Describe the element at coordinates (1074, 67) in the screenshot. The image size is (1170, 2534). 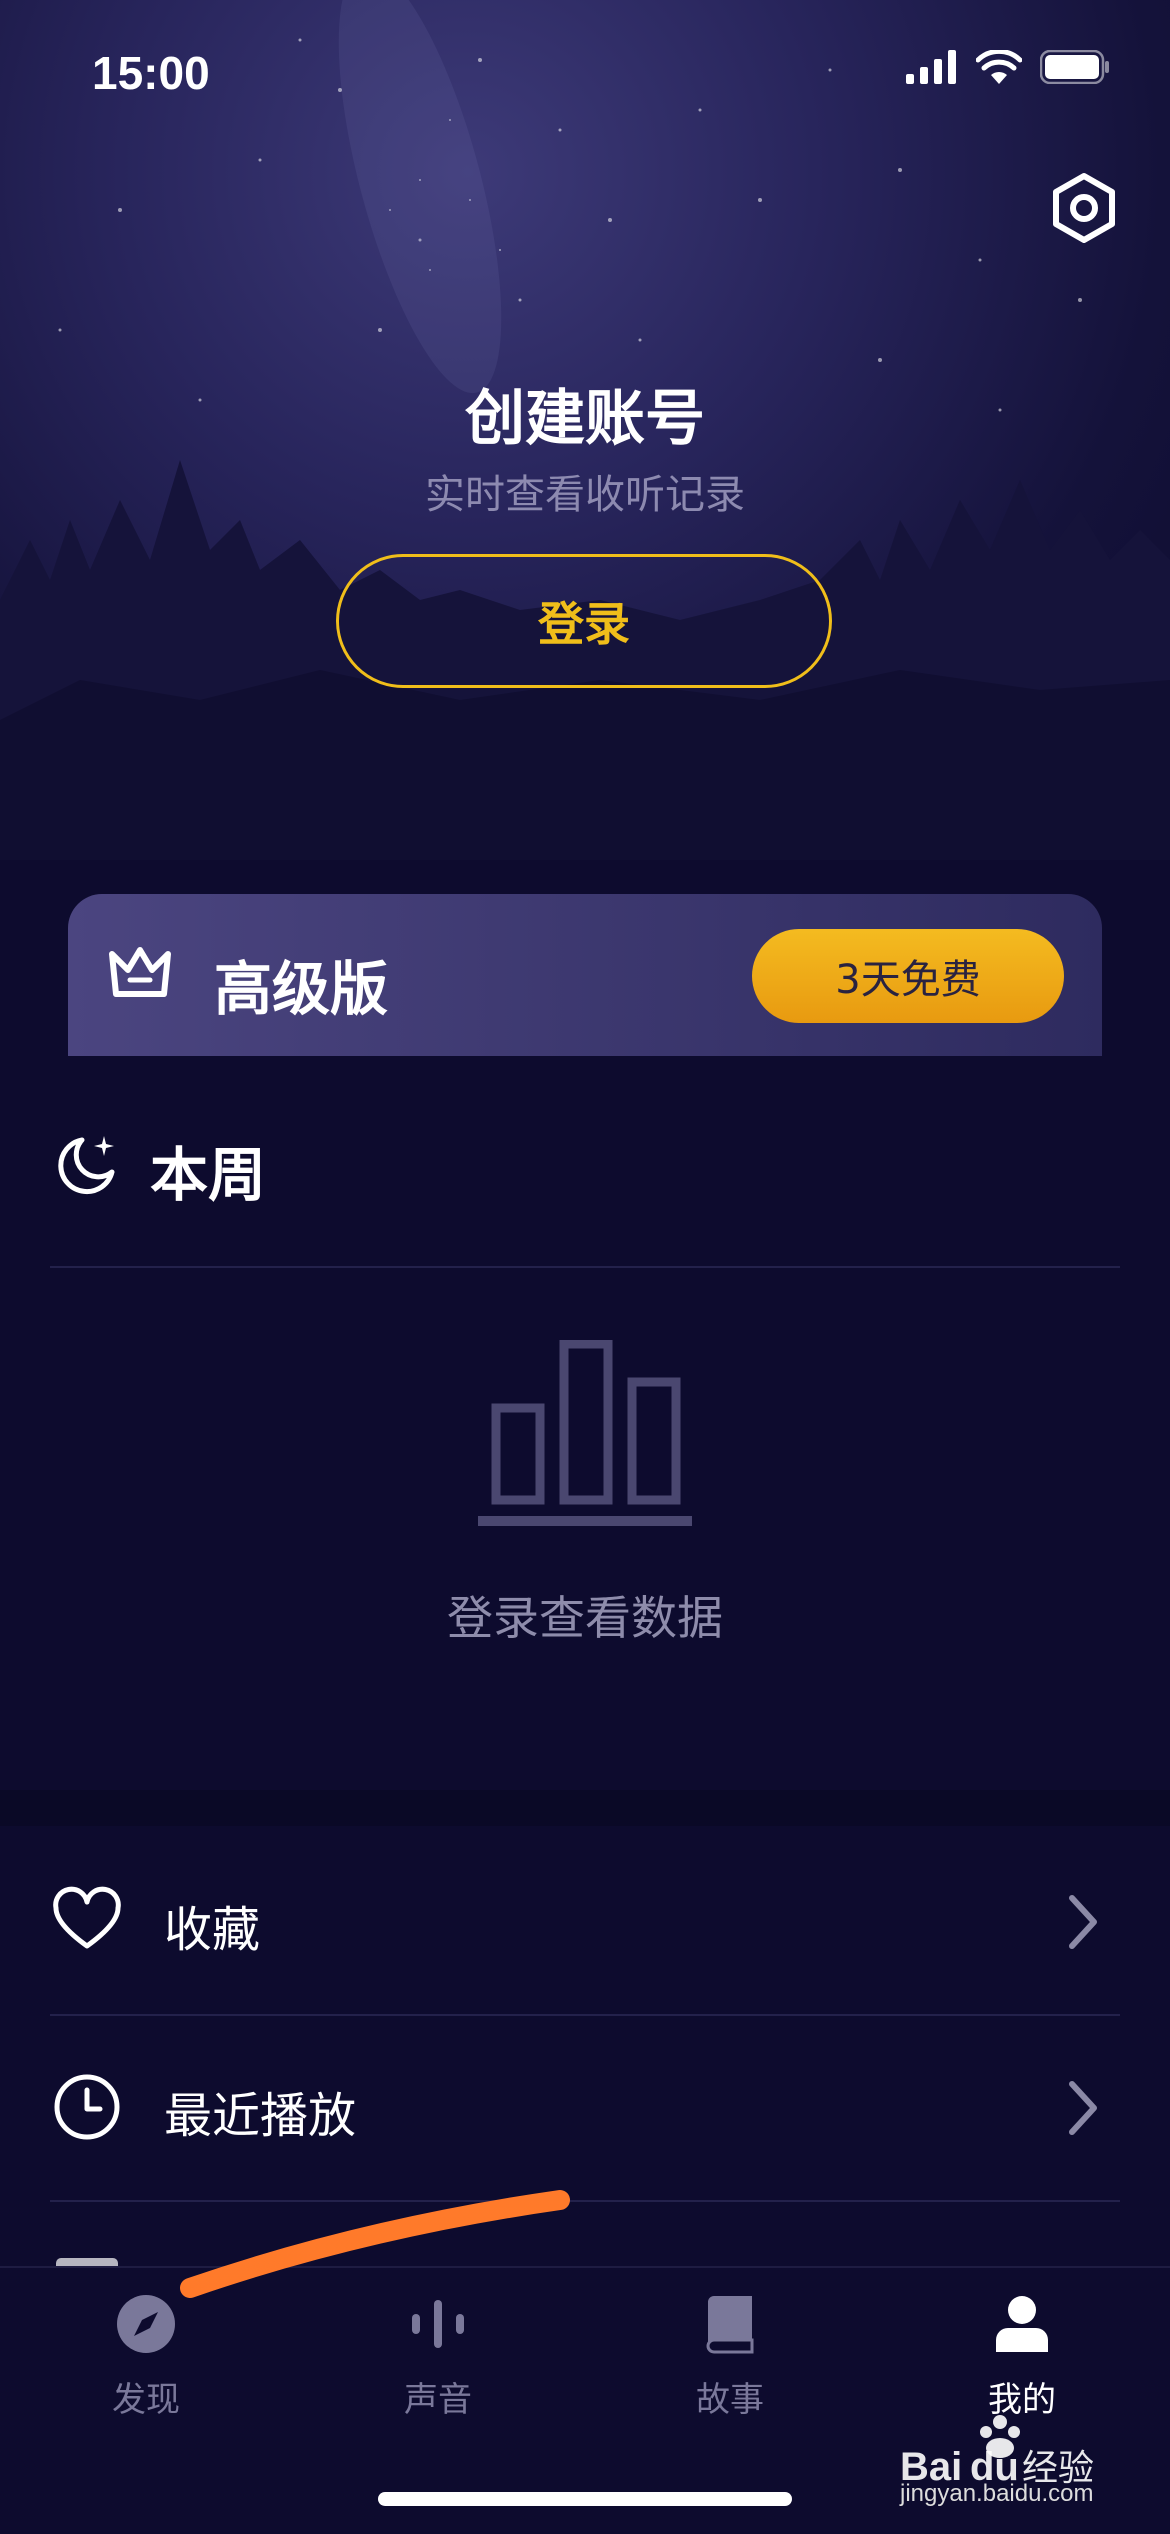
I see `battery-icon` at that location.